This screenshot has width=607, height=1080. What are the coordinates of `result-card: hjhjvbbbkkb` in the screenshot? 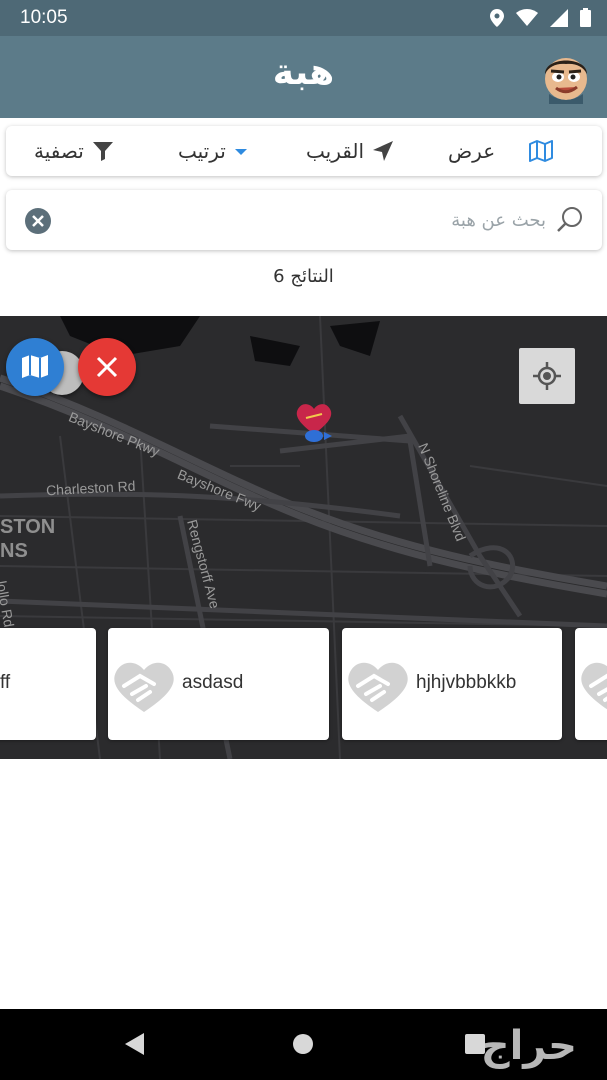 It's located at (452, 684).